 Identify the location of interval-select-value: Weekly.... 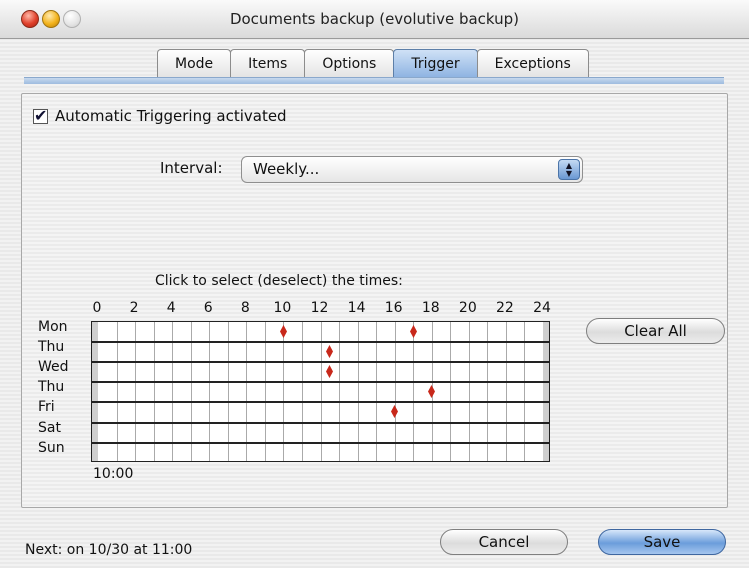
(286, 169).